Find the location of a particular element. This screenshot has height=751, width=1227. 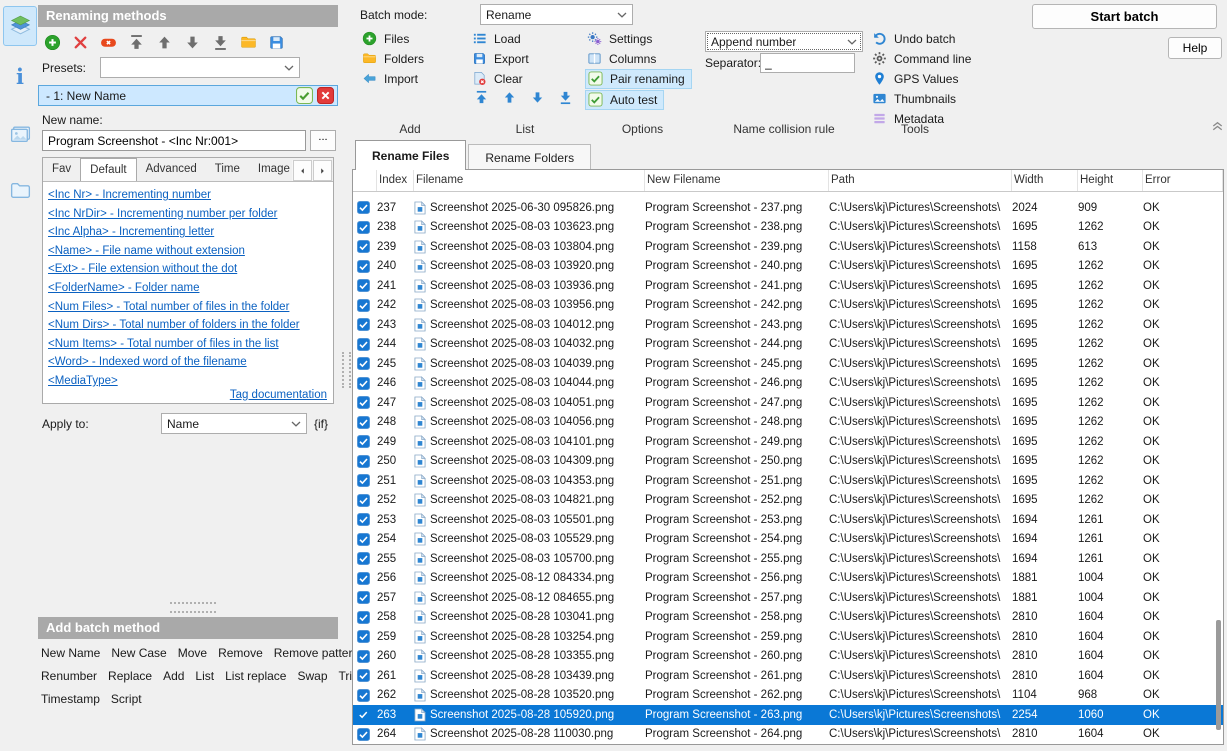

tag-tab-advanced: Advanced is located at coordinates (171, 169).